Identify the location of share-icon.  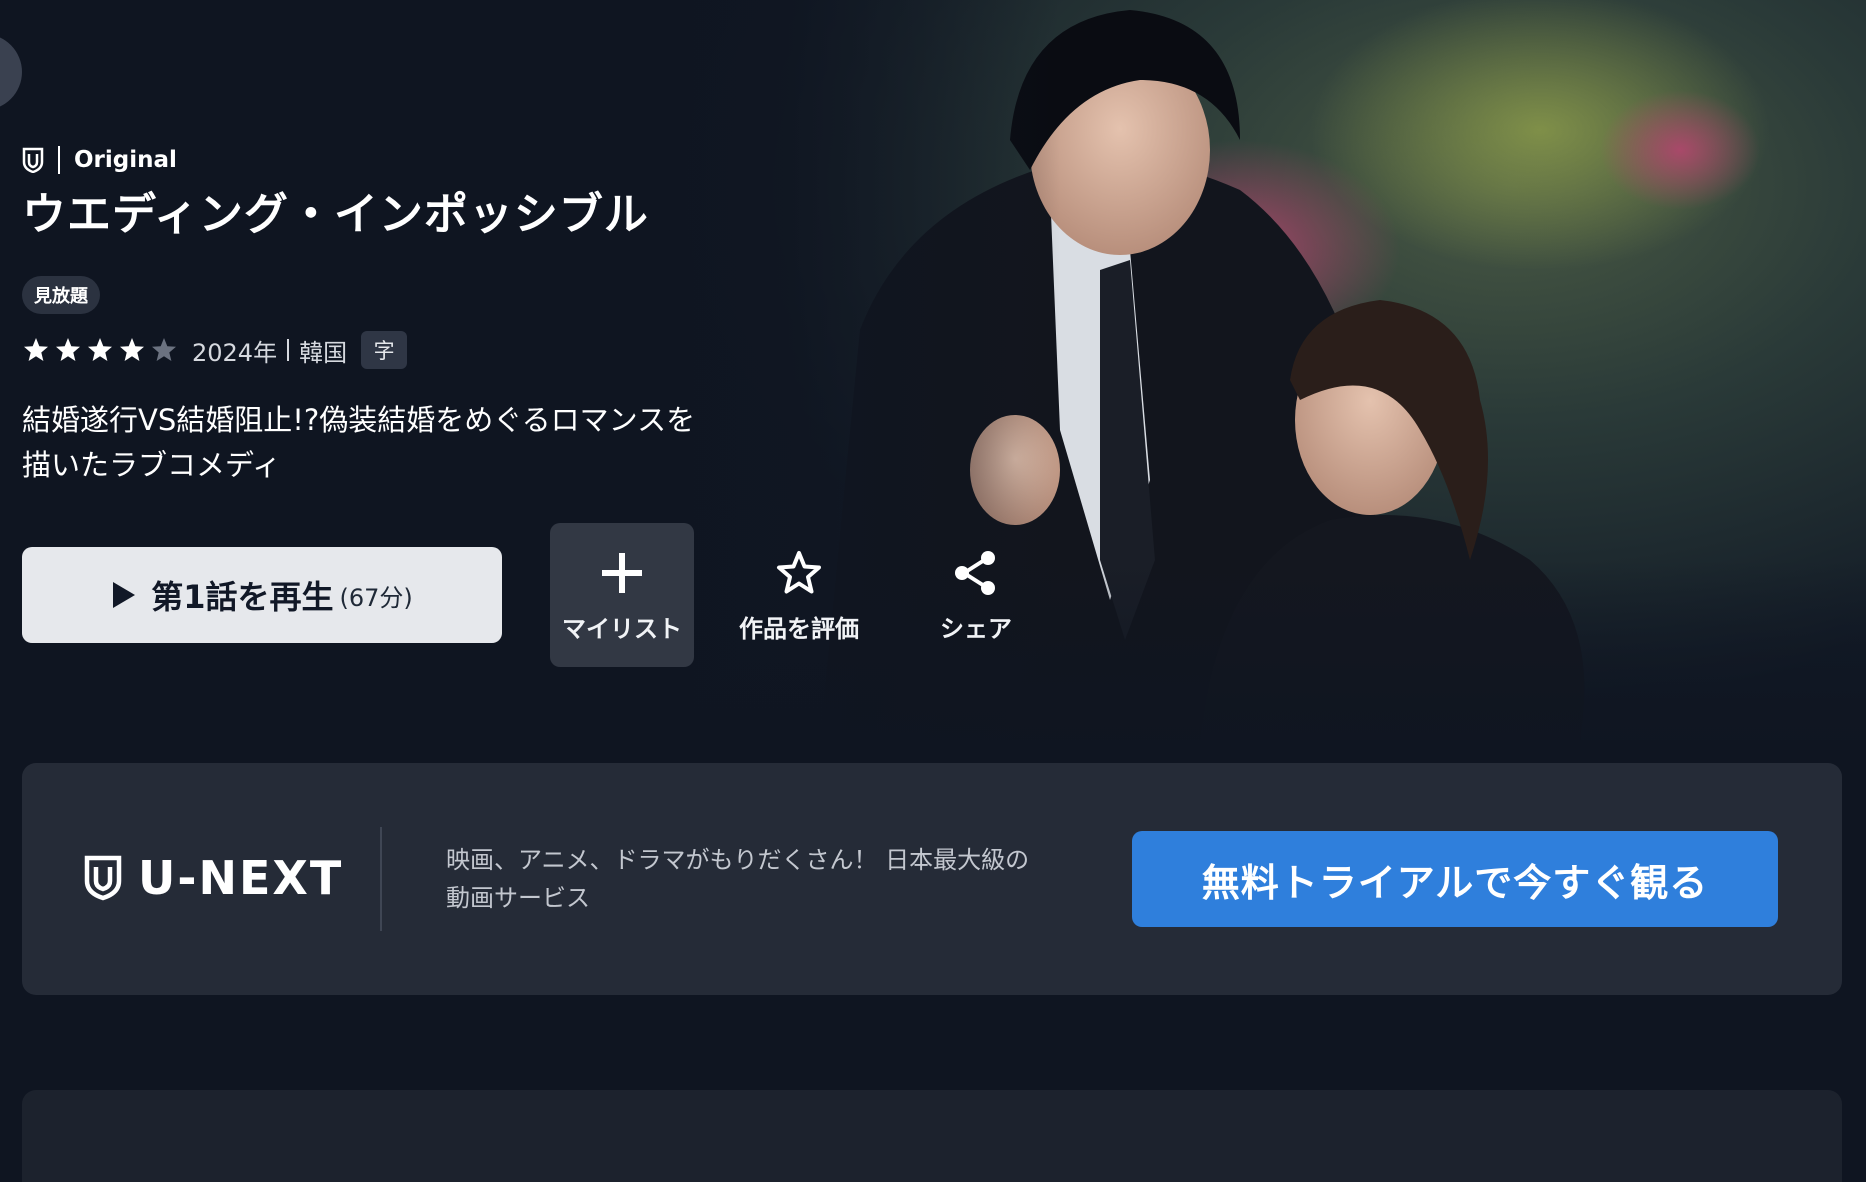
(975, 572).